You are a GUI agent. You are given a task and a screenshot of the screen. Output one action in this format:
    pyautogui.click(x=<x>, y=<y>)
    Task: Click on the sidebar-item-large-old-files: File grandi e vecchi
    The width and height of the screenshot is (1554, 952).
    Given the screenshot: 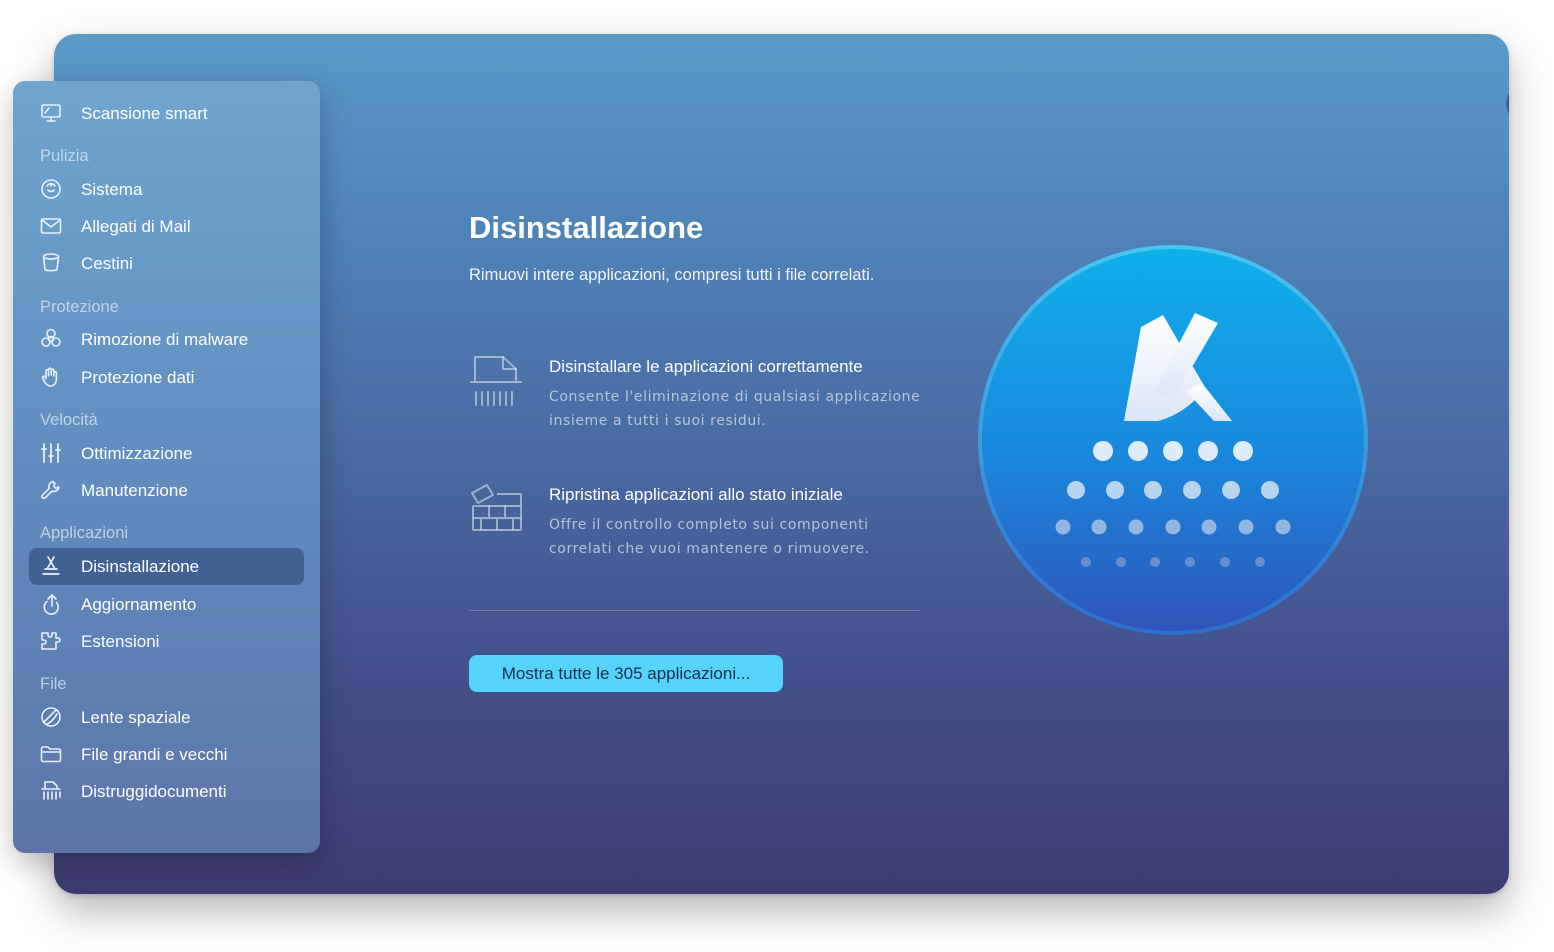 What is the action you would take?
    pyautogui.click(x=166, y=754)
    